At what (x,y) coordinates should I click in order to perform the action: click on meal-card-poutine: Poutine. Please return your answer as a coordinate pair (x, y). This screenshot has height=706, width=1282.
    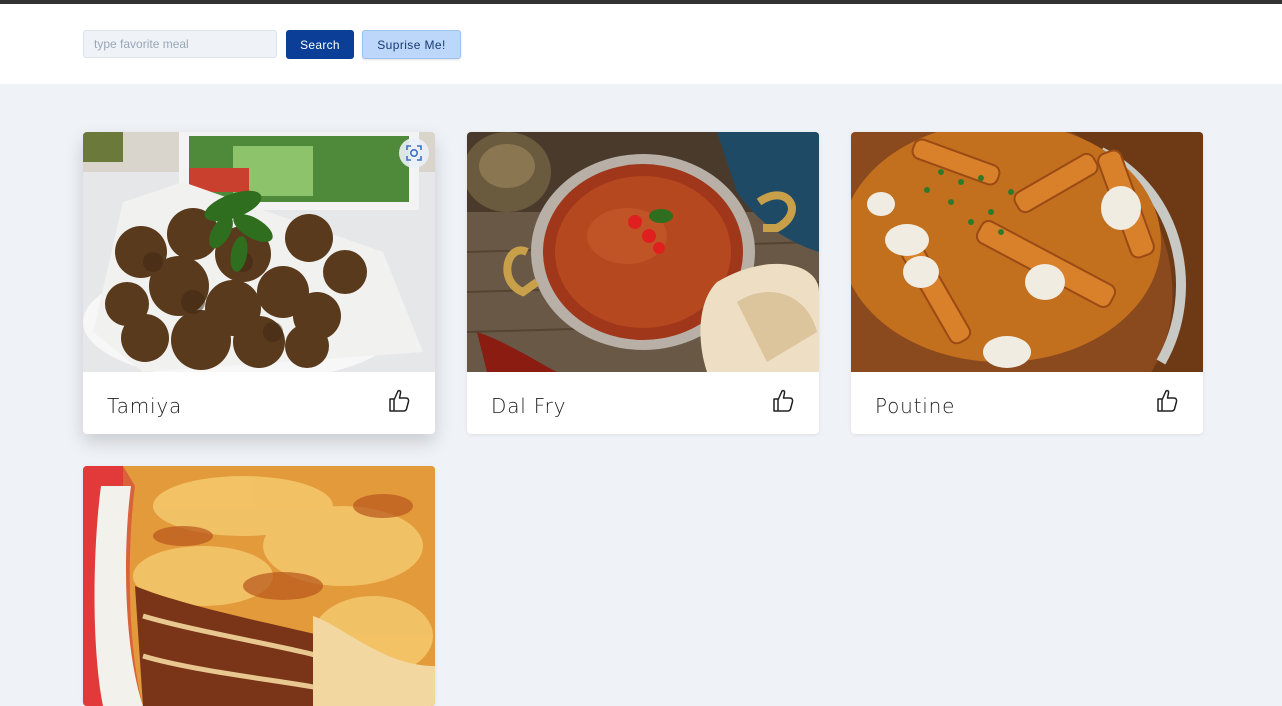
    Looking at the image, I should click on (1027, 283).